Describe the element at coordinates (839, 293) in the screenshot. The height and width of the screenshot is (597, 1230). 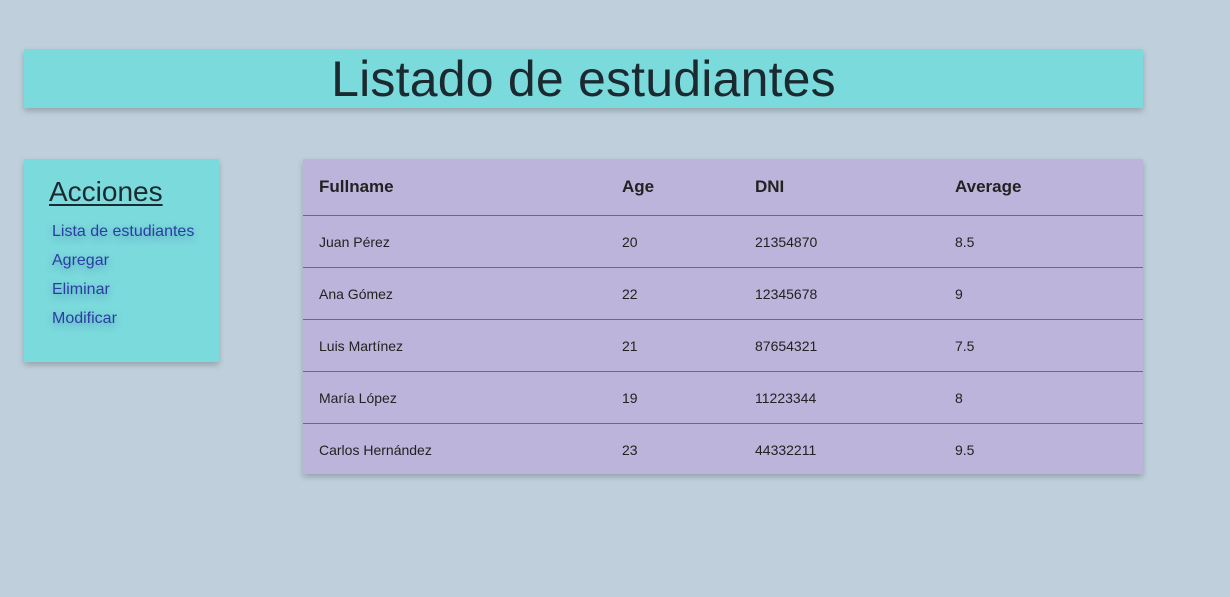
I see `cell-dni: 12345678` at that location.